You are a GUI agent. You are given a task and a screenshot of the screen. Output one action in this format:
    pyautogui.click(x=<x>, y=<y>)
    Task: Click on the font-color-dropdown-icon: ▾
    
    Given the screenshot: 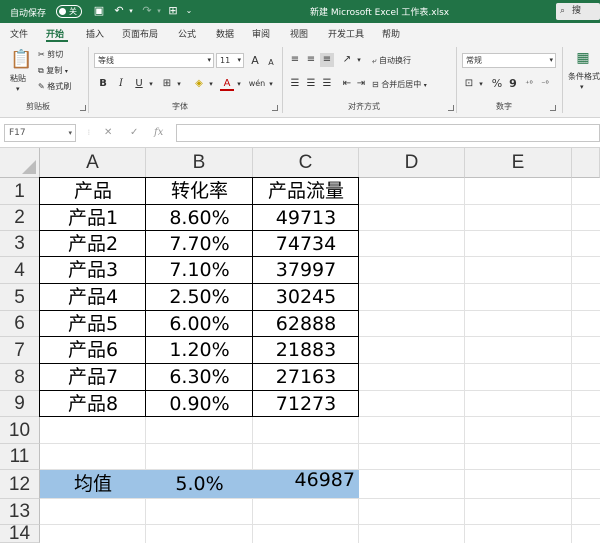 What is the action you would take?
    pyautogui.click(x=239, y=84)
    